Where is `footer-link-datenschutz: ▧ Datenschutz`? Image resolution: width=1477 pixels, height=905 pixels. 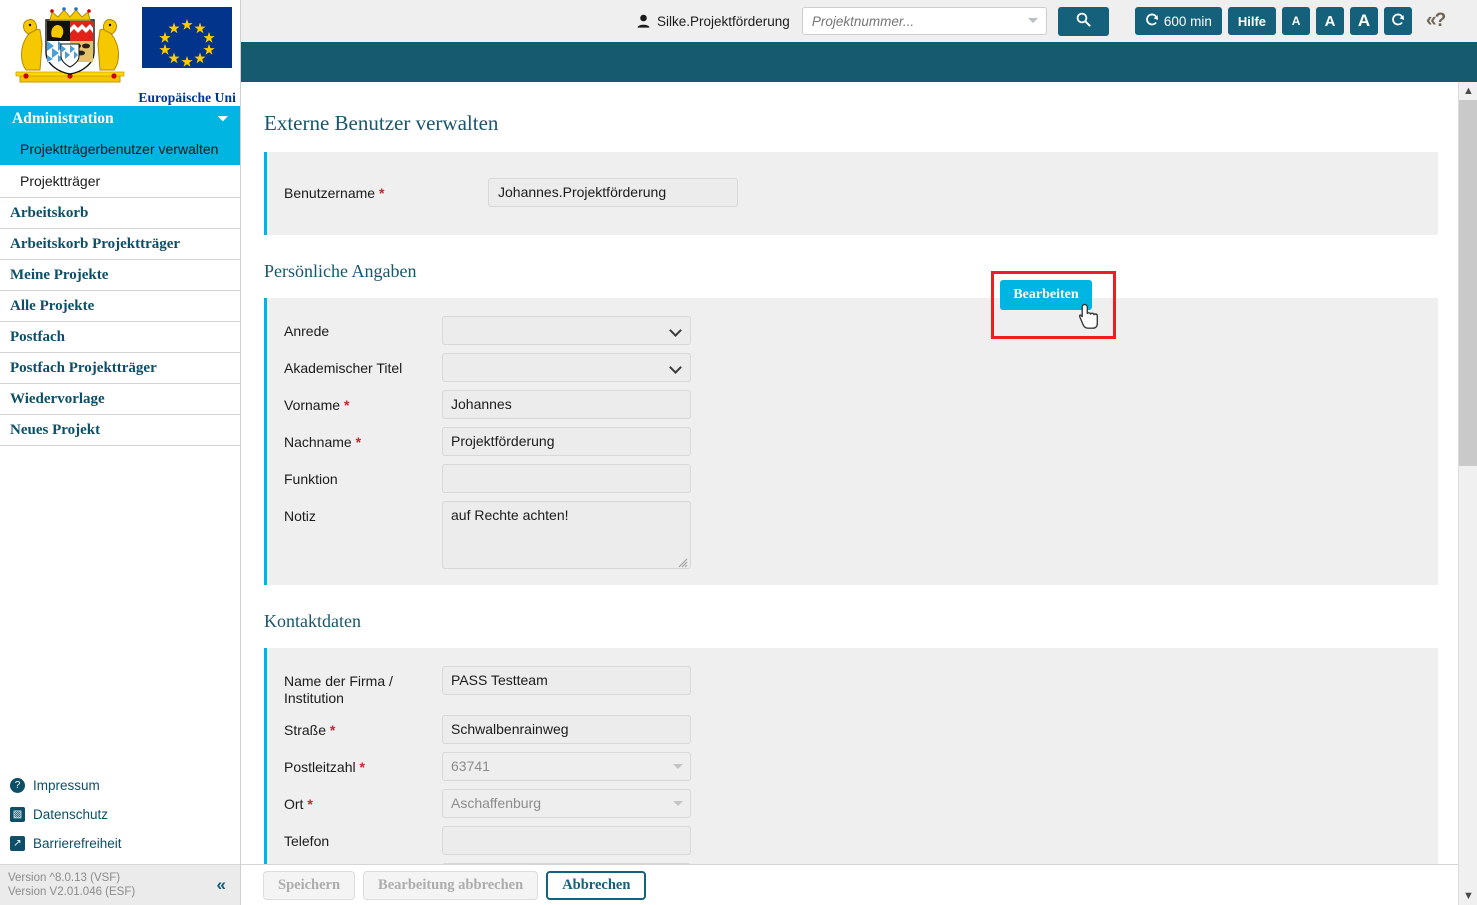
footer-link-datenschutz: ▧ Datenschutz is located at coordinates (124, 814).